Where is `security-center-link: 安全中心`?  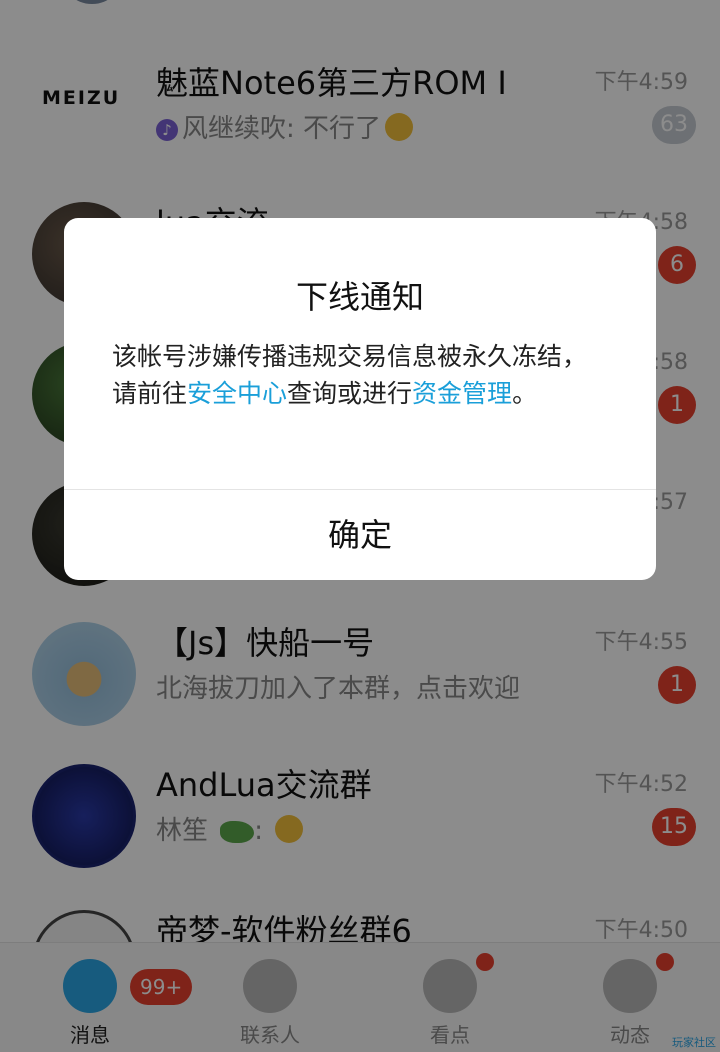 security-center-link: 安全中心 is located at coordinates (237, 393).